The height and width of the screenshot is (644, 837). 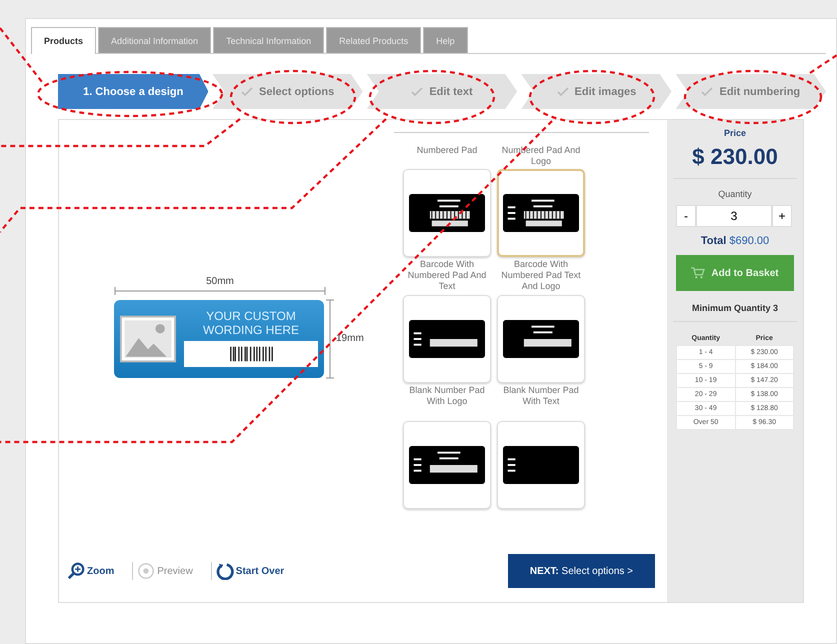 I want to click on add-to-basket-button: Add to Basket, so click(x=735, y=273).